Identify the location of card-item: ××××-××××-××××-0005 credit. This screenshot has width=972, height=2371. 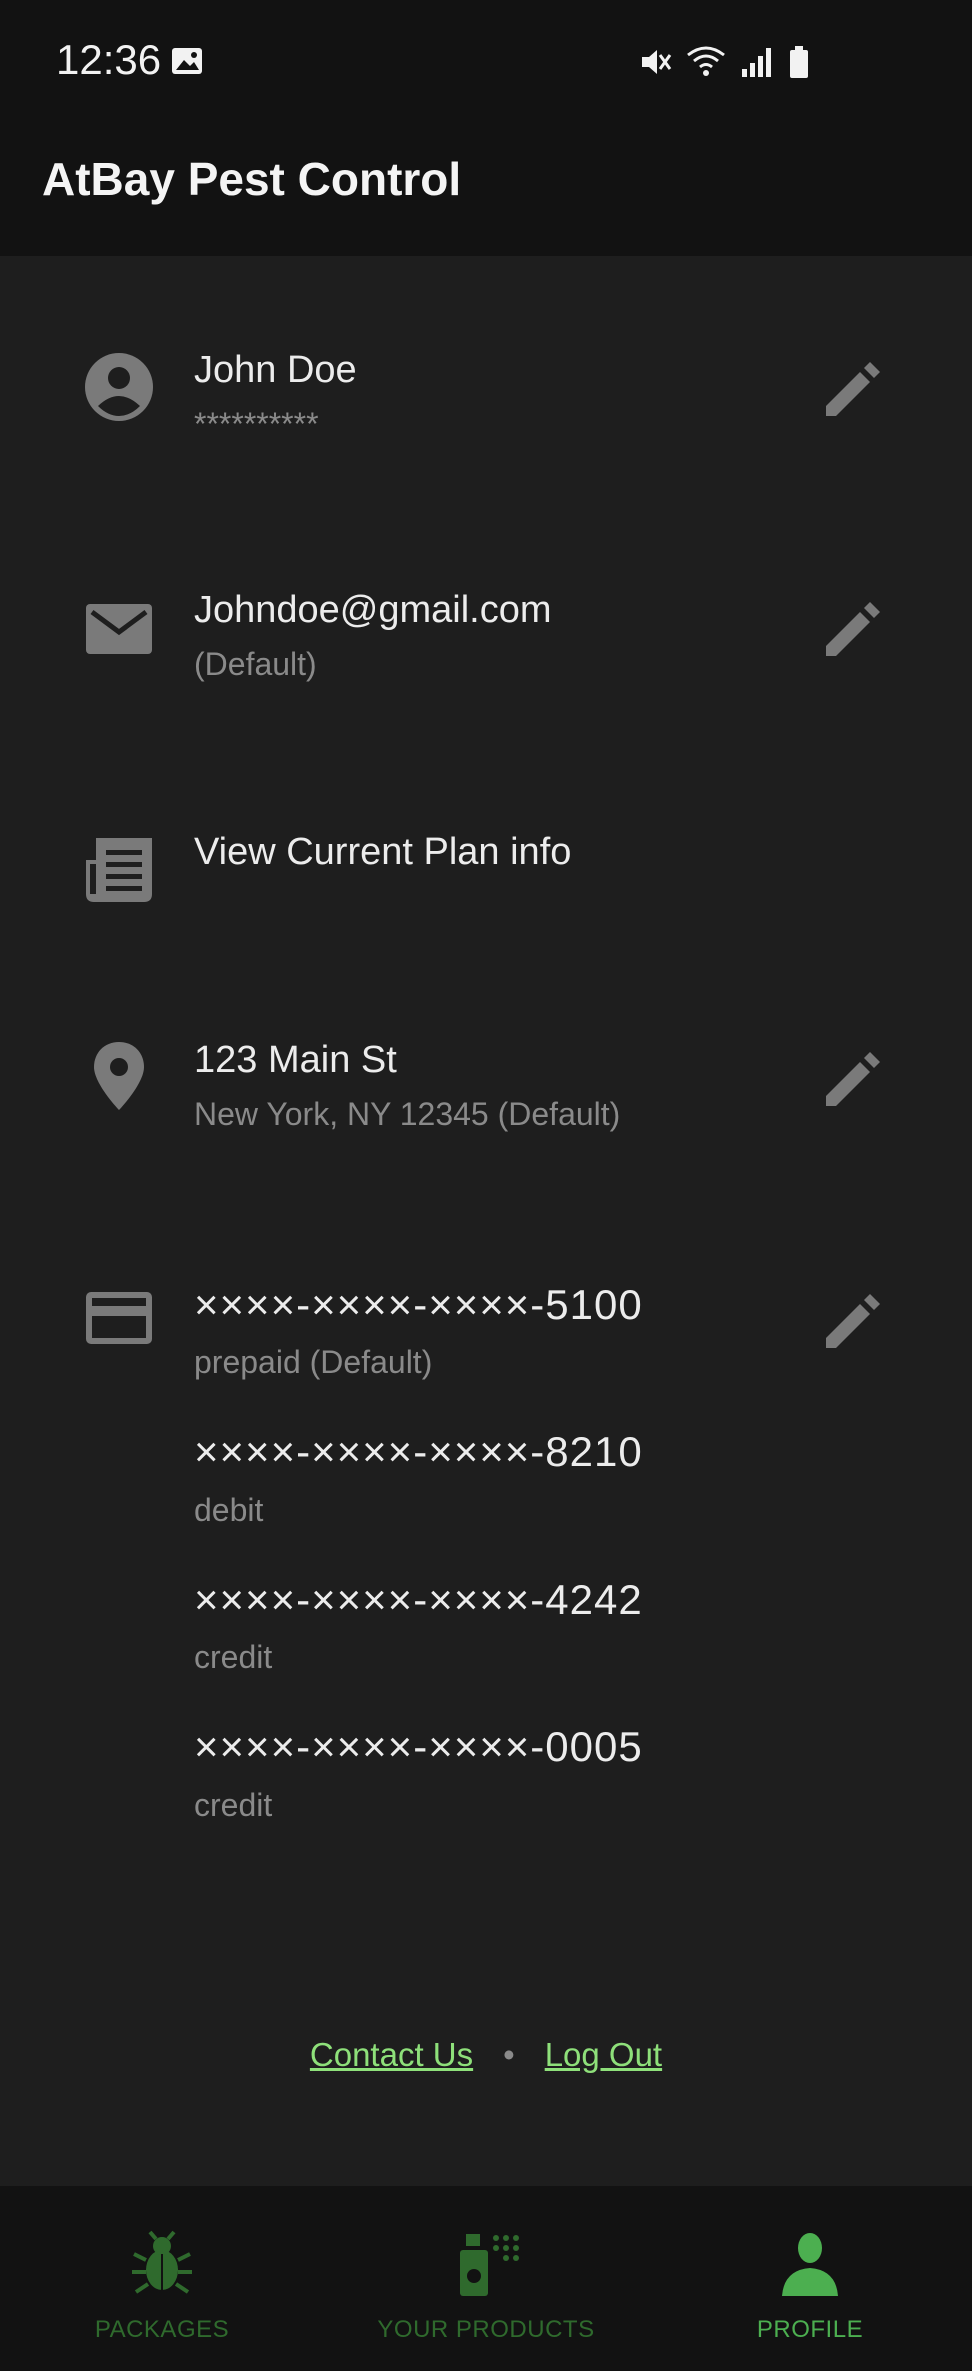
(418, 1772).